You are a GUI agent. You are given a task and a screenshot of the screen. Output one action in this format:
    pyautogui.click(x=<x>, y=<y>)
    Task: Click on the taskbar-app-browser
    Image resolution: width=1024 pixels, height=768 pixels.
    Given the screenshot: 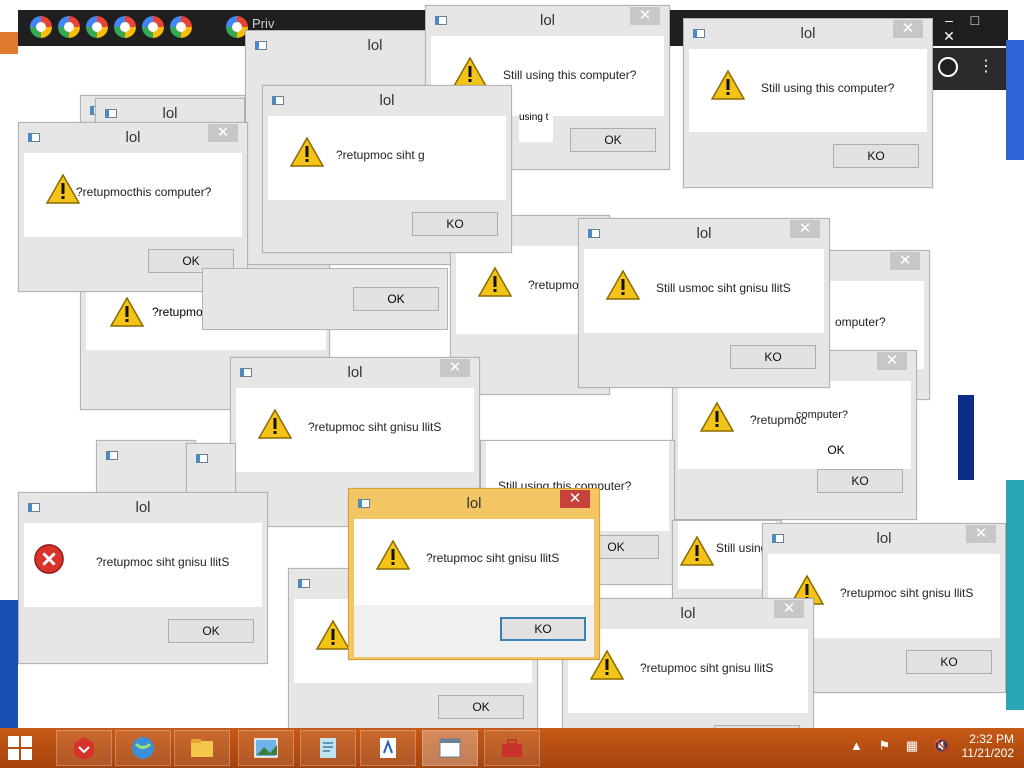 What is the action you would take?
    pyautogui.click(x=143, y=748)
    